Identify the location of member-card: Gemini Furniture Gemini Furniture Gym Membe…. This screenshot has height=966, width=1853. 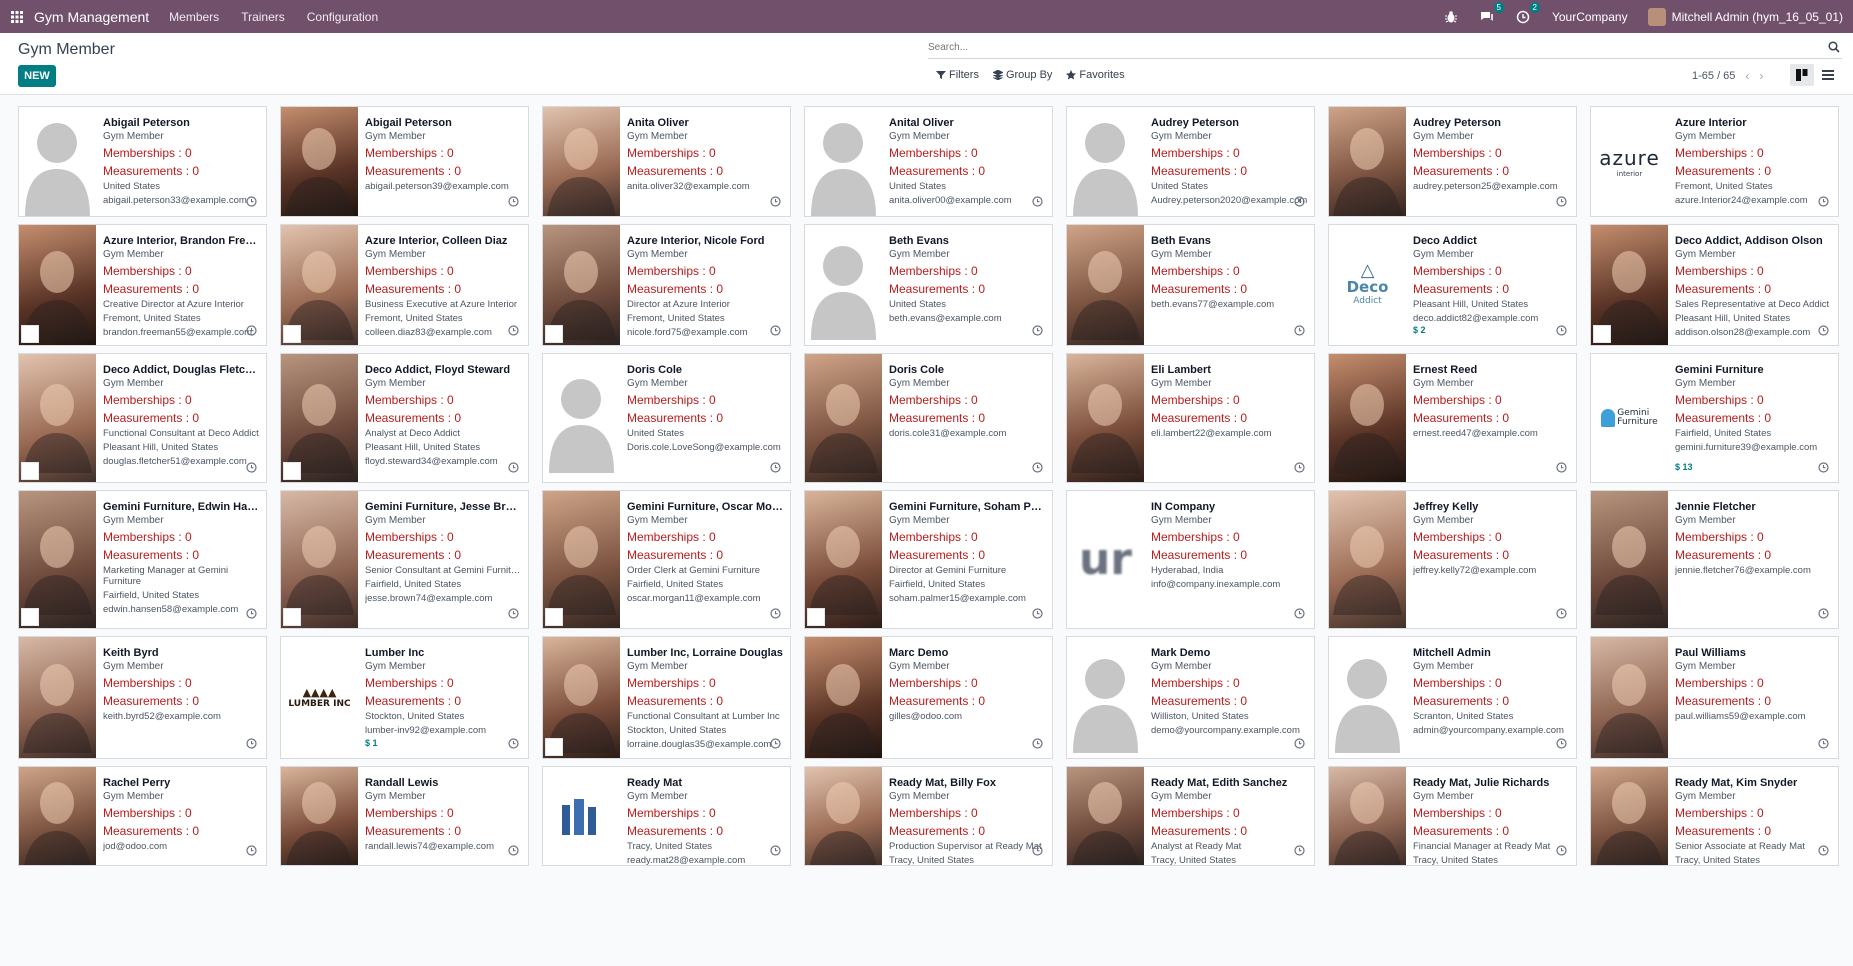
(1714, 418).